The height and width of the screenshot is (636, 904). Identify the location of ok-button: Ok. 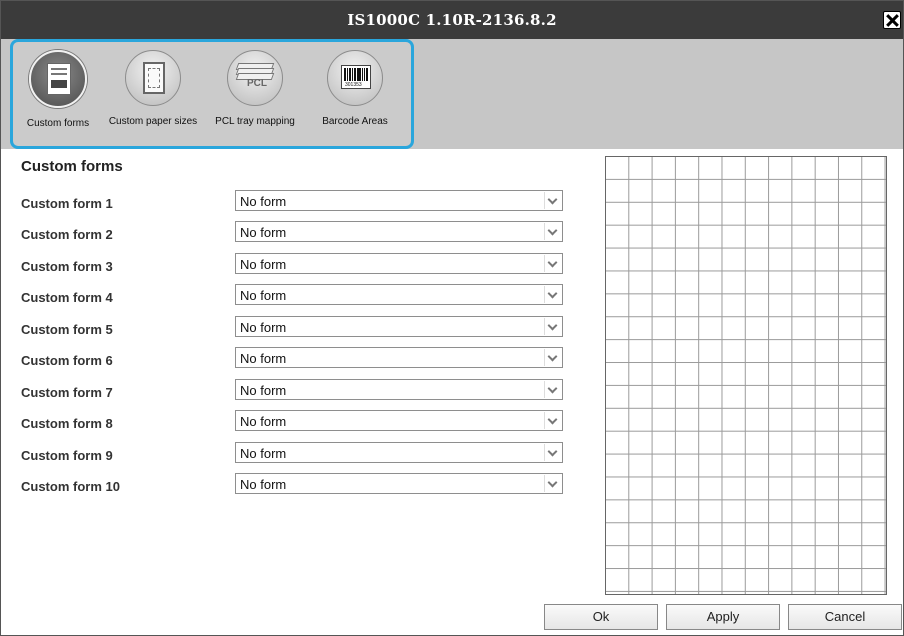
(601, 617).